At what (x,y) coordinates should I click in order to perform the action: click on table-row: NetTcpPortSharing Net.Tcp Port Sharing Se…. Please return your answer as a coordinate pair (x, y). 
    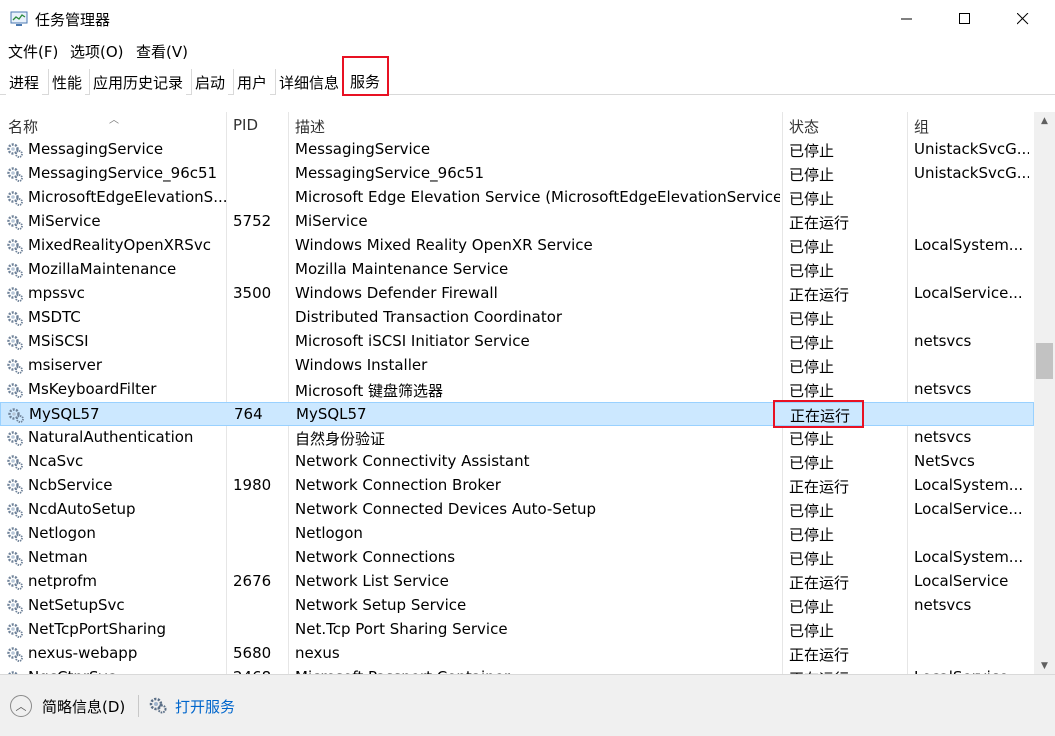
    Looking at the image, I should click on (517, 630).